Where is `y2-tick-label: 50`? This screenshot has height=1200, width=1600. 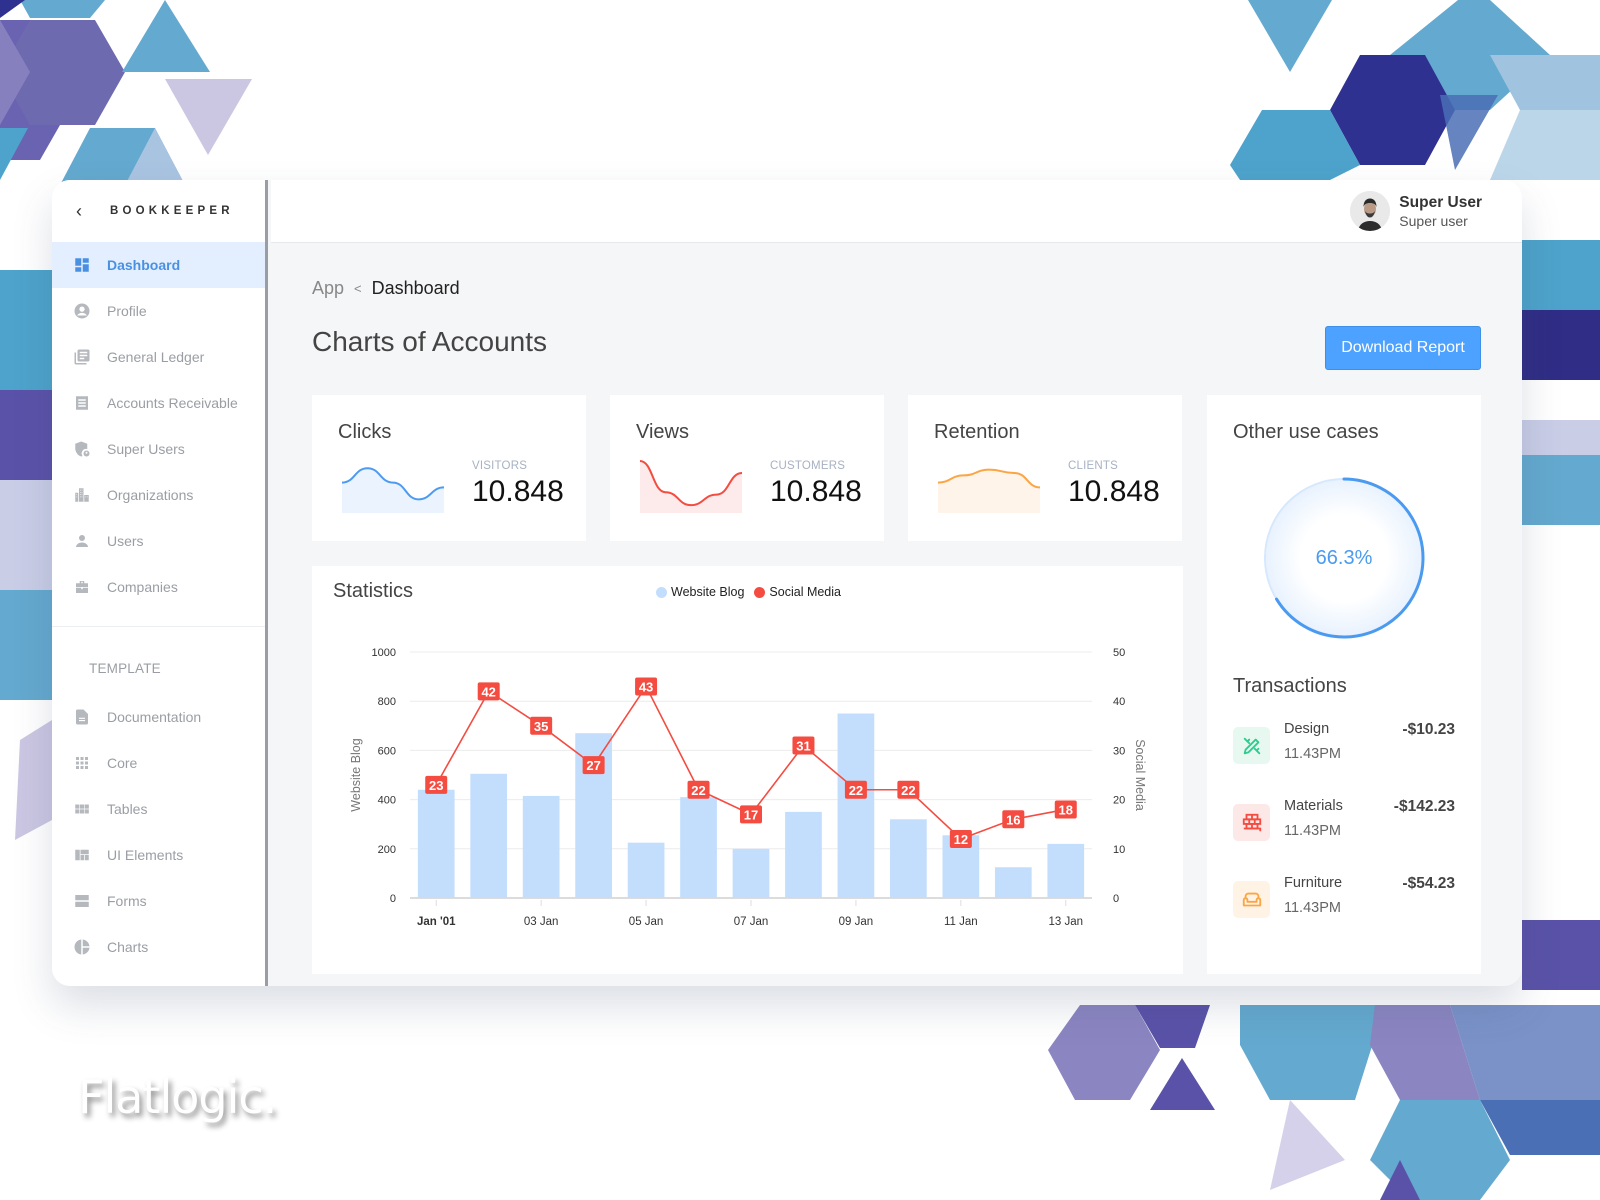
y2-tick-label: 50 is located at coordinates (1119, 653).